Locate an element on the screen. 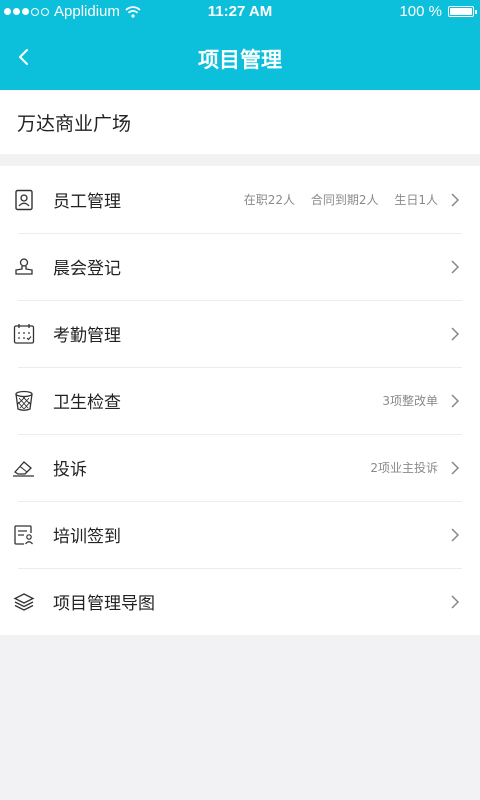 This screenshot has width=480, height=800. menu-item-label: 考勤管理 is located at coordinates (87, 336).